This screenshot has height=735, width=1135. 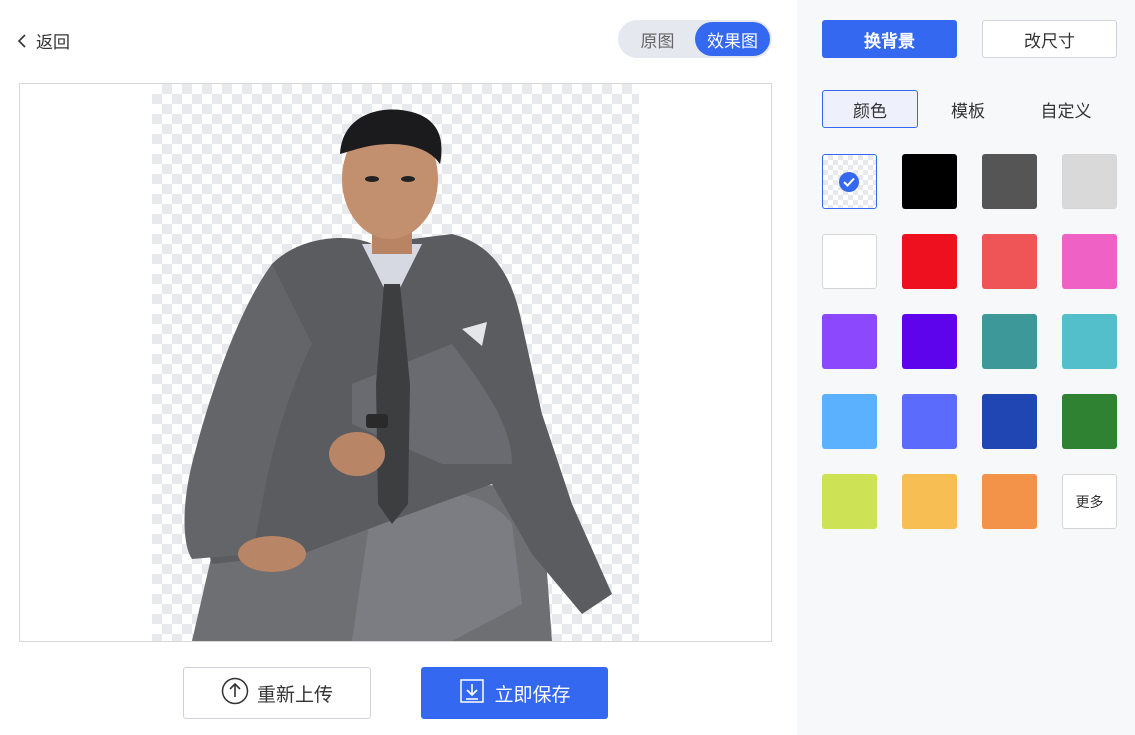 I want to click on save-button: 立即保存, so click(x=514, y=693).